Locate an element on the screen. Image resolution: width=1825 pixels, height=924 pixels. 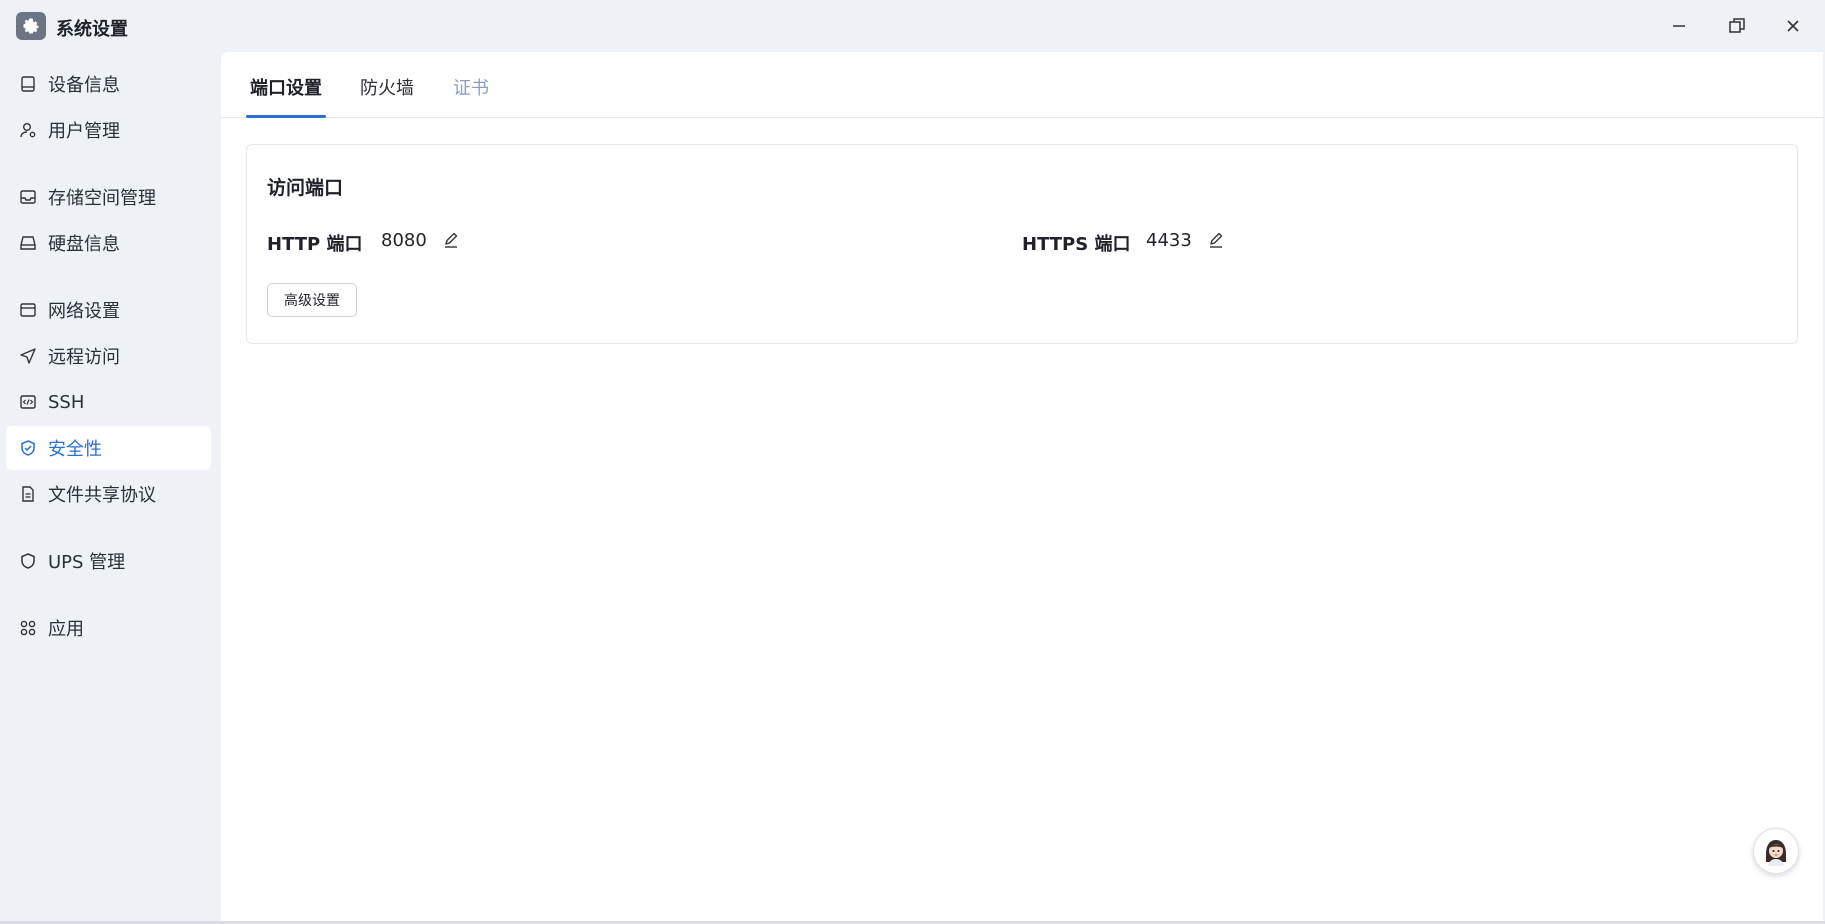
sidebar-item-storage: 存储空间管理 is located at coordinates (108, 197).